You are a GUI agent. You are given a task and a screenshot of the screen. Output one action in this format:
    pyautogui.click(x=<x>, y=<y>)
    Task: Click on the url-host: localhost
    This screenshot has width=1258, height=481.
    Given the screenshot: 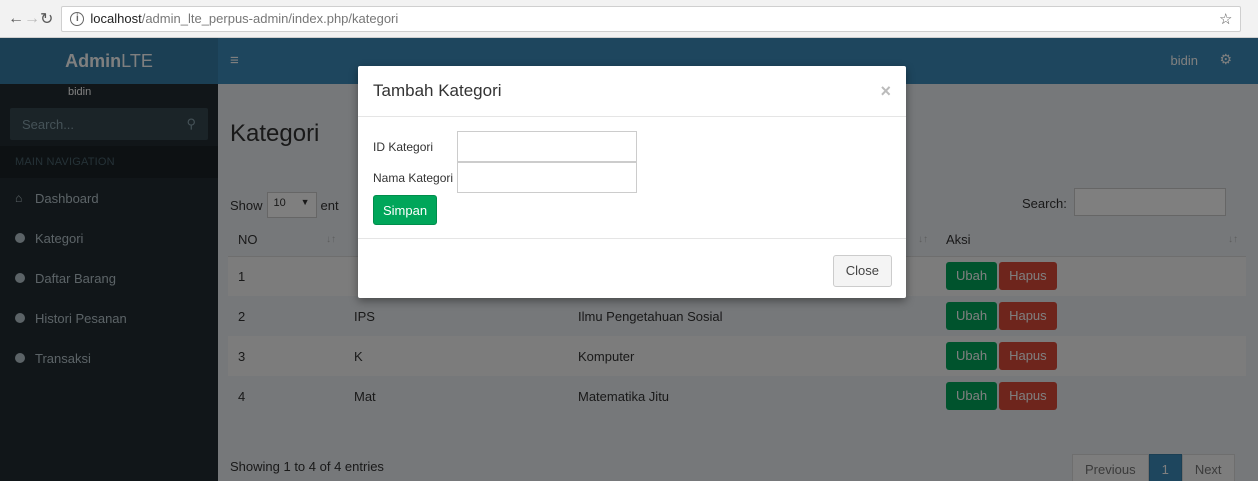 What is the action you would take?
    pyautogui.click(x=116, y=18)
    